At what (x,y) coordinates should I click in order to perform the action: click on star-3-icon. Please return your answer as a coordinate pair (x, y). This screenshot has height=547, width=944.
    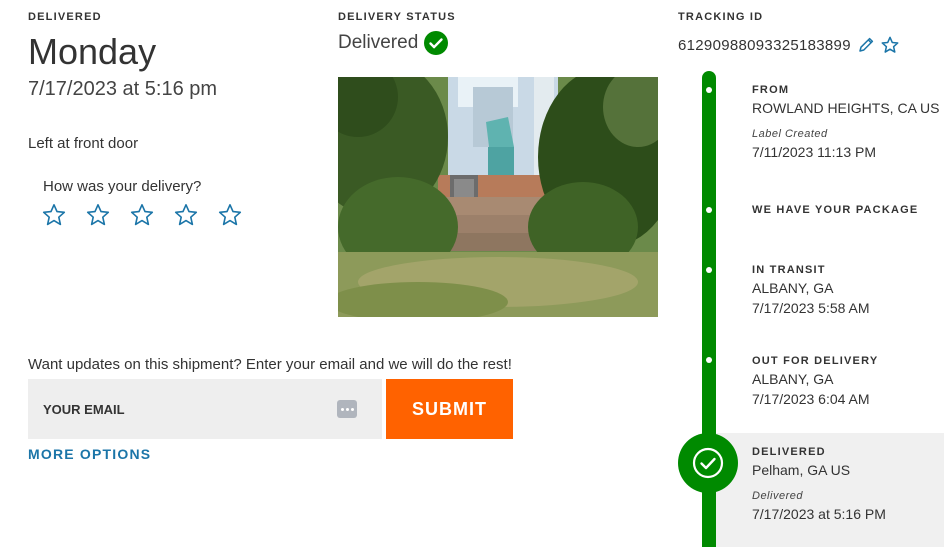
    Looking at the image, I should click on (142, 215).